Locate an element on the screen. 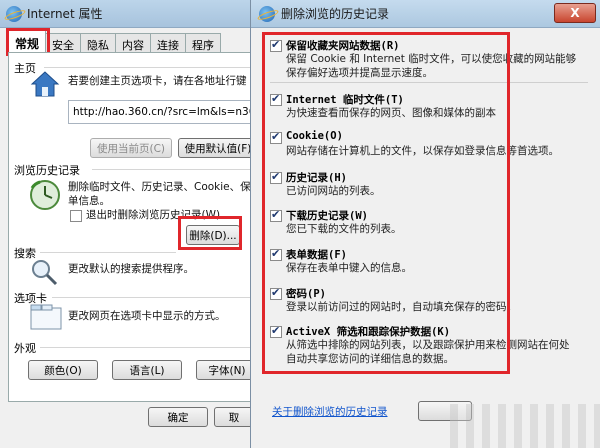  use-current-button: 使用当前页(C) is located at coordinates (131, 148).